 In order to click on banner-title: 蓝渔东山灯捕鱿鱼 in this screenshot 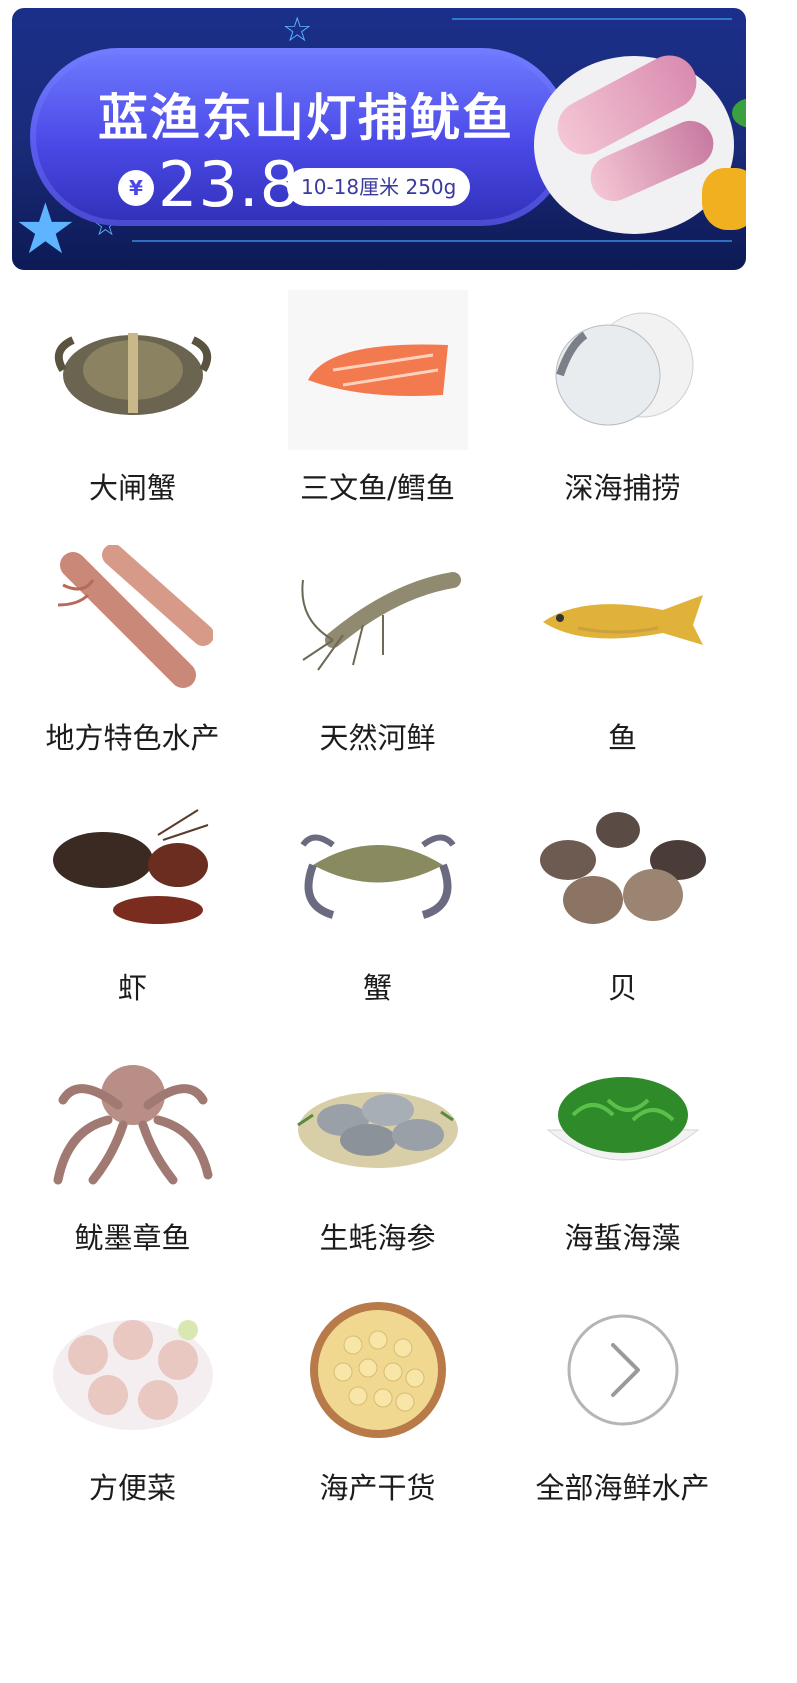, I will do `click(306, 118)`.